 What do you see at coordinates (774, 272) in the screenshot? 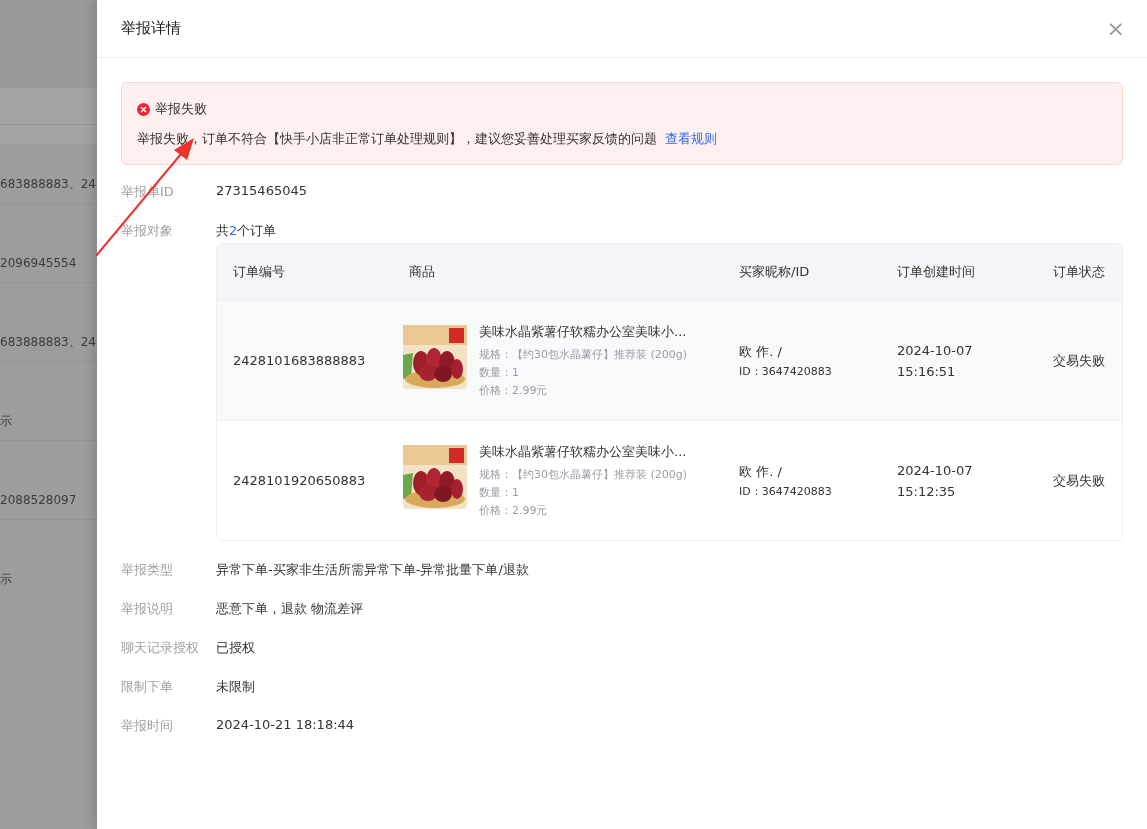
I see `column-header: 买家昵称/ID` at bounding box center [774, 272].